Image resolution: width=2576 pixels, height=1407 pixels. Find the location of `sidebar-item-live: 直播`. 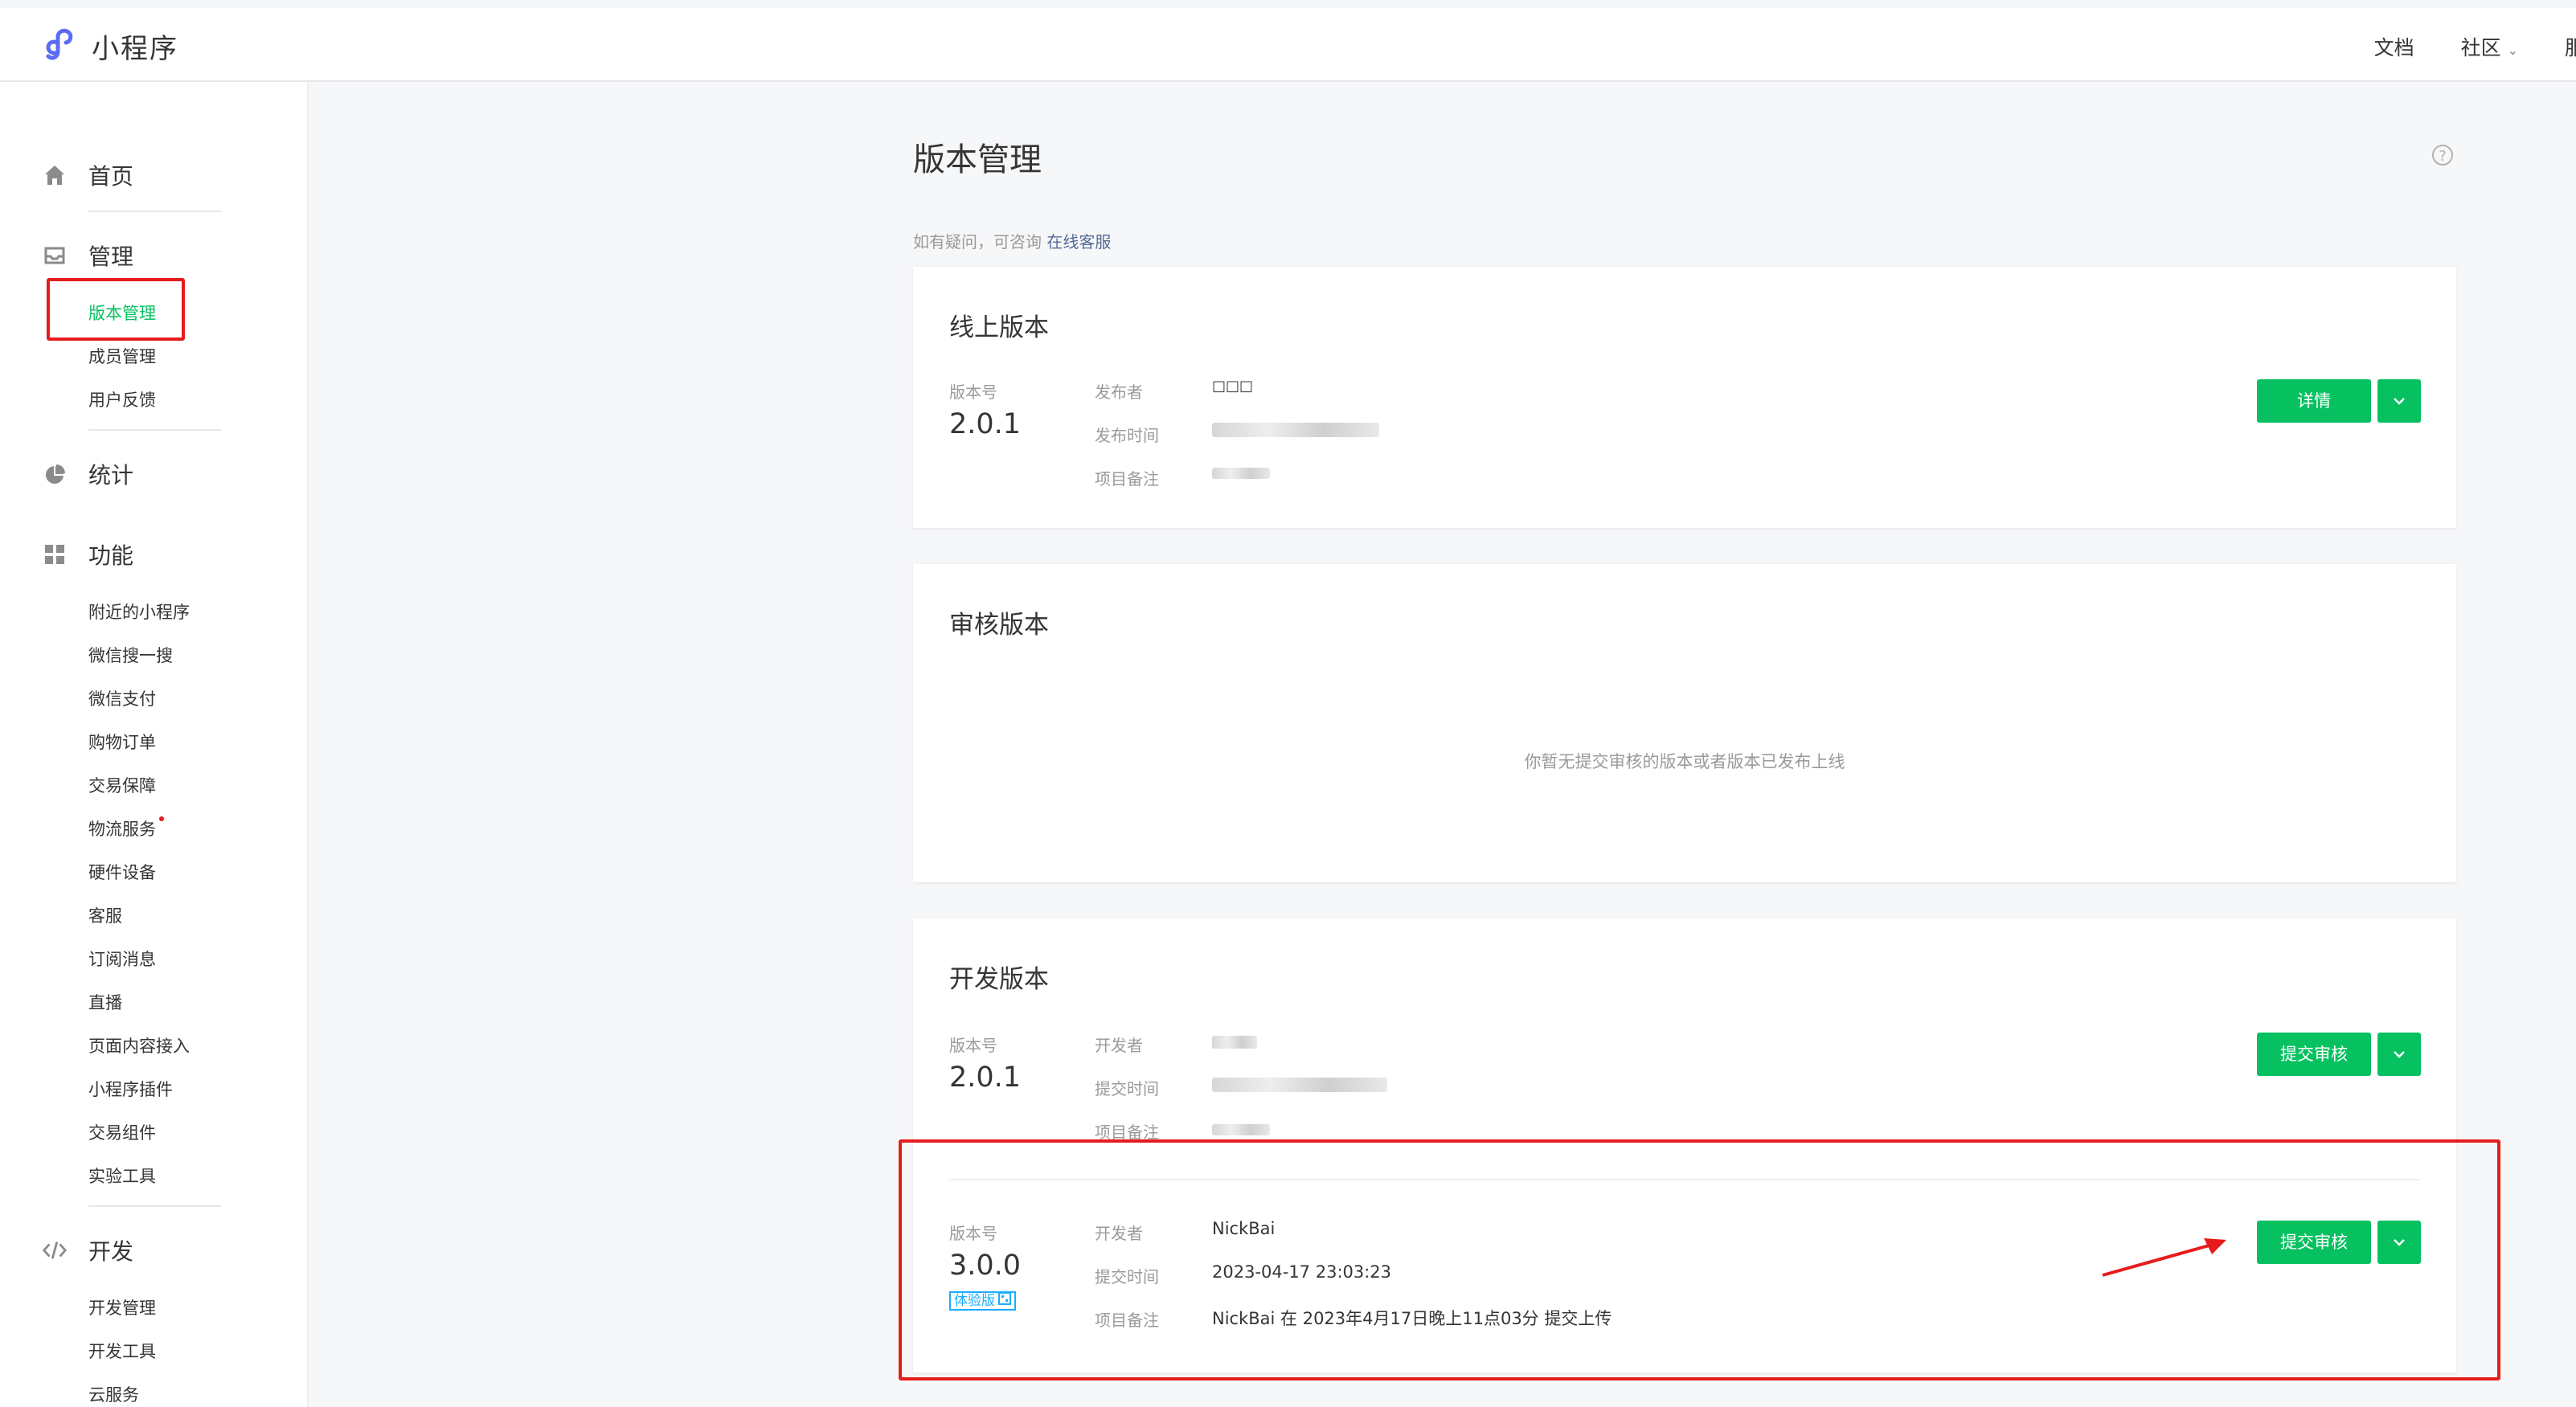

sidebar-item-live: 直播 is located at coordinates (105, 1002).